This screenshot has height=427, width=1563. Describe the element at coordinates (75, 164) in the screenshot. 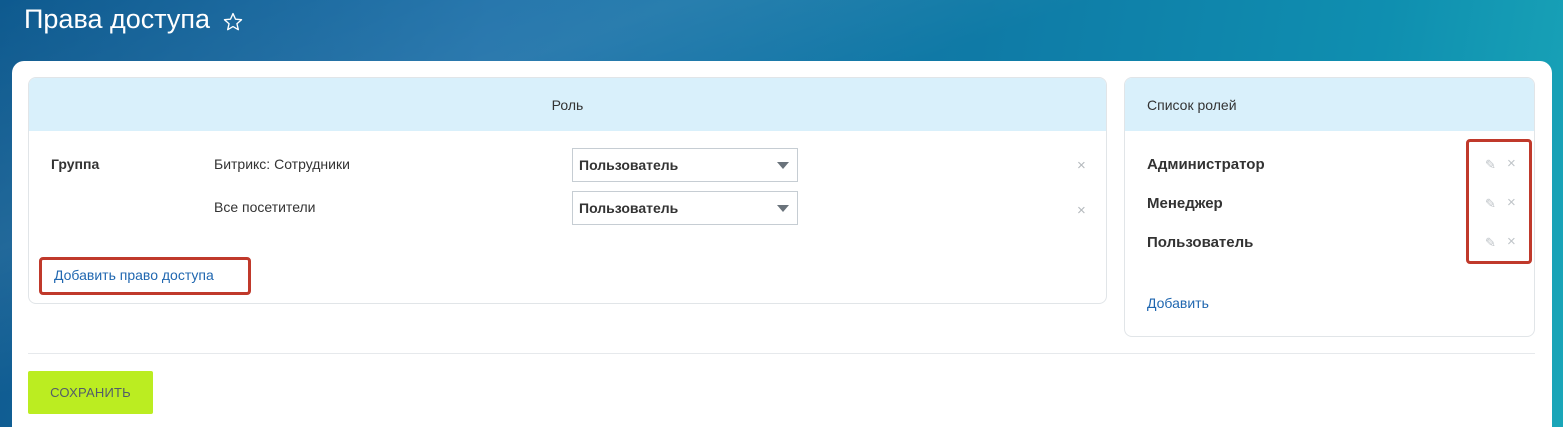

I see `group-label: Группа` at that location.